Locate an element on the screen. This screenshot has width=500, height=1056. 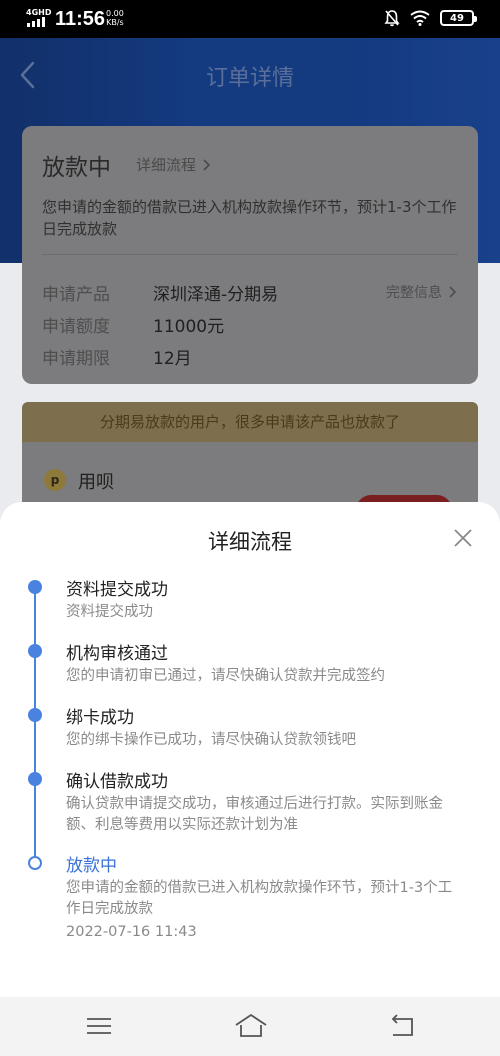
step-timestamp: 2022-07-16 11:43 is located at coordinates (131, 932).